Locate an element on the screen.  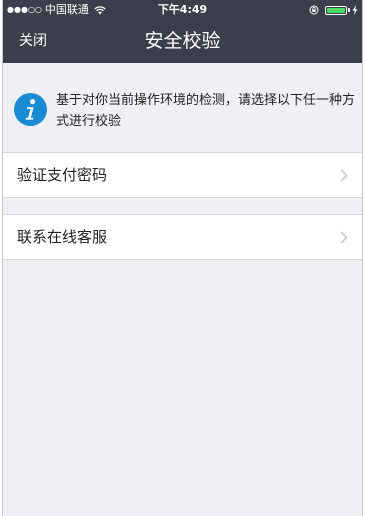
contact-online-support-option: 联系在线客服 is located at coordinates (182, 237).